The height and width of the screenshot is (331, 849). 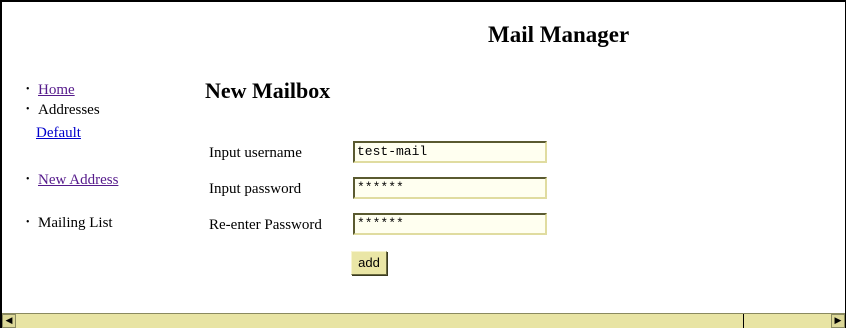 I want to click on nav-item-new-address: • New Address, so click(x=72, y=180).